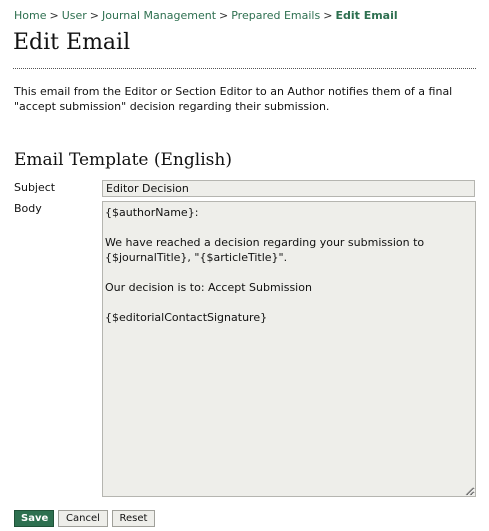 This screenshot has height=531, width=489. I want to click on breadcrumb-current-edit-email: Edit Email, so click(366, 15).